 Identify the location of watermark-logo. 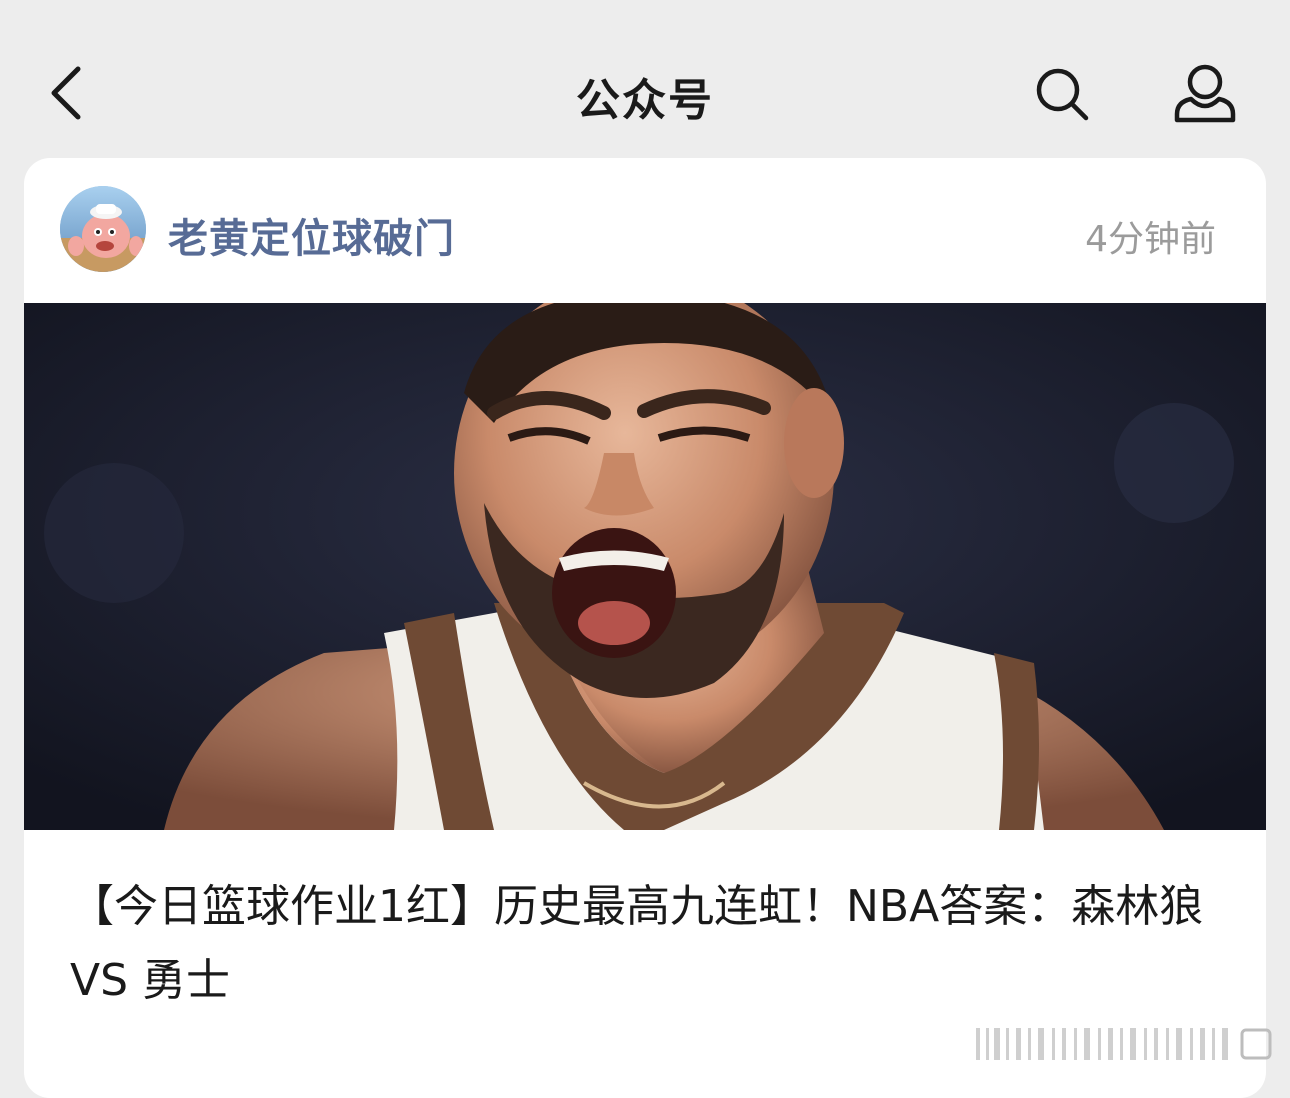
(1124, 1044).